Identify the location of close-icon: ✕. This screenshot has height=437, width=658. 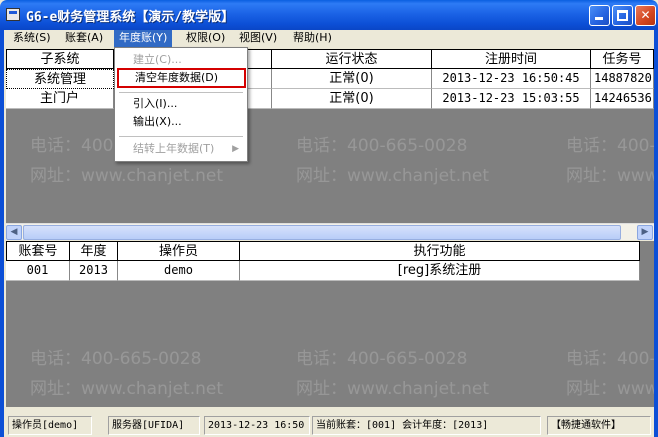
(645, 15).